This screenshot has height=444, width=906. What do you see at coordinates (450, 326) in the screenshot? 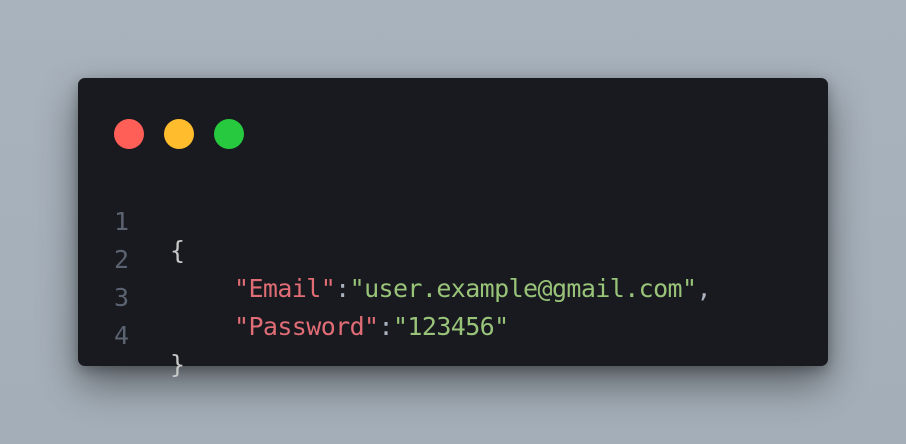
I see `json-value: "123456"` at bounding box center [450, 326].